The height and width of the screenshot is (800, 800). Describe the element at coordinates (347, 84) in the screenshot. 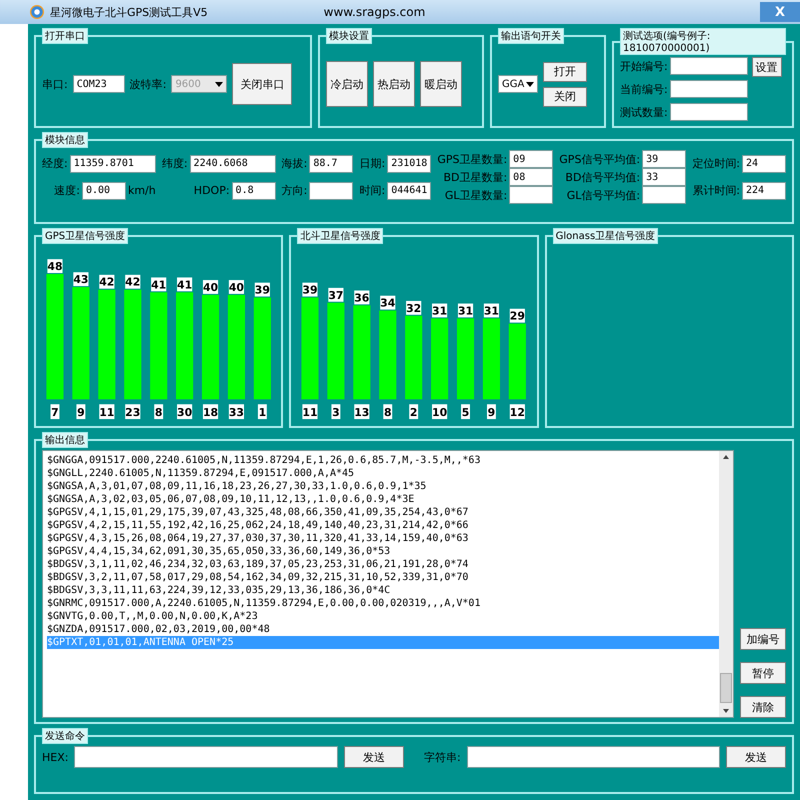

I see `start-button: 冷启动` at that location.